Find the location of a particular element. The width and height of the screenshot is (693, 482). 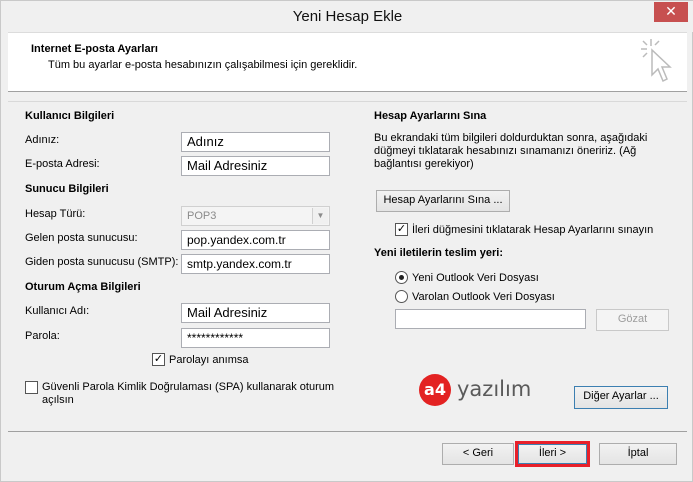

account-type-label: Hesap Türü: is located at coordinates (55, 214).